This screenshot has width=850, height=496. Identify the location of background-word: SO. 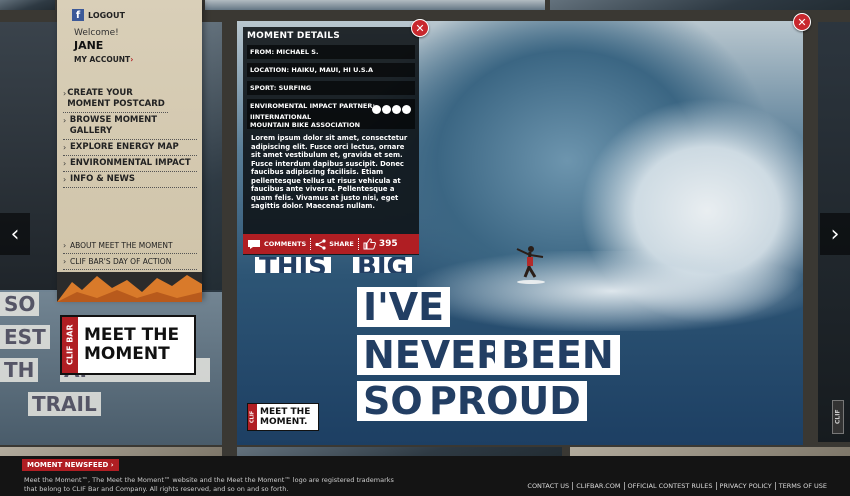
(20, 304).